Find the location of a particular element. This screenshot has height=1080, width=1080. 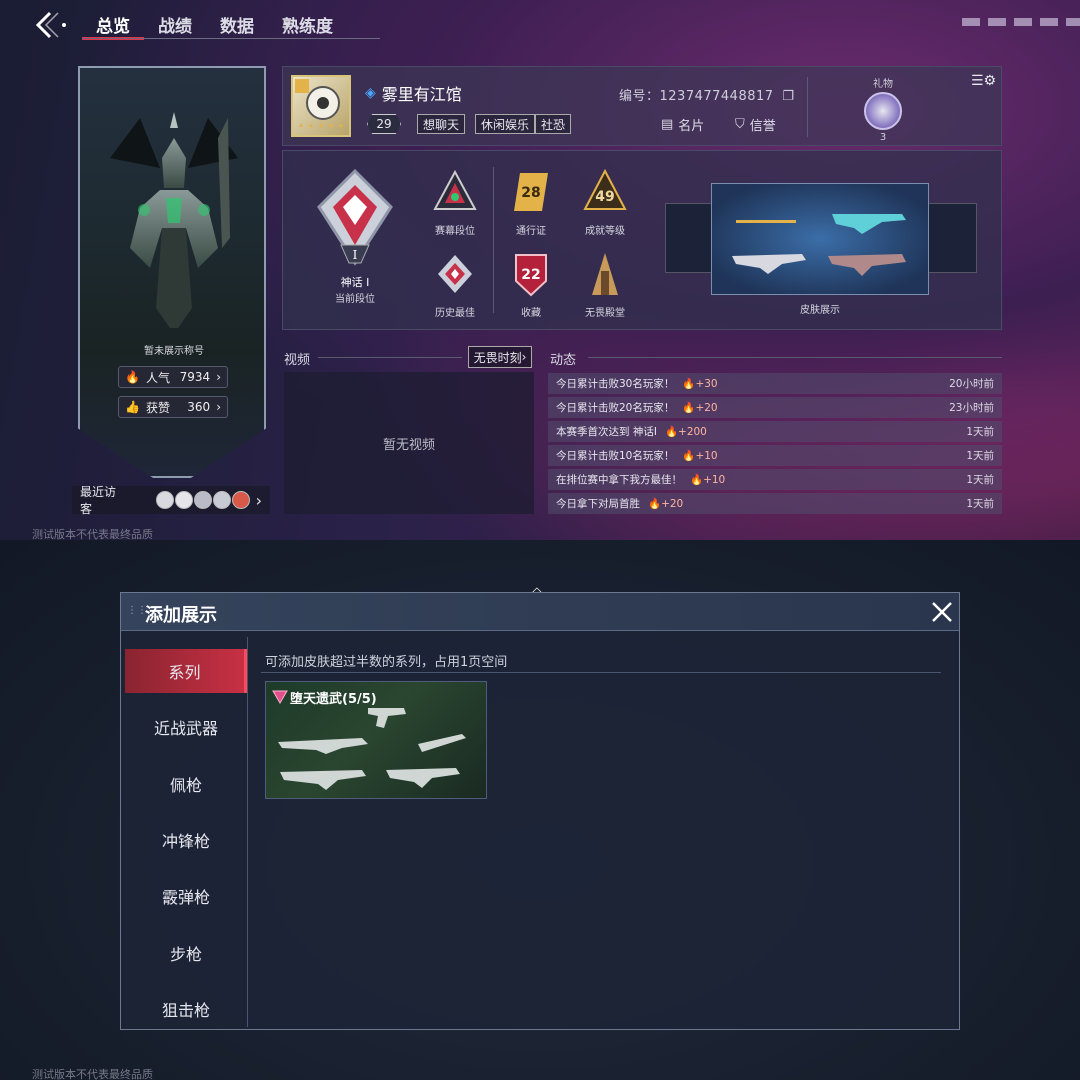

gift-widget: 礼物 3 is located at coordinates (883, 109).